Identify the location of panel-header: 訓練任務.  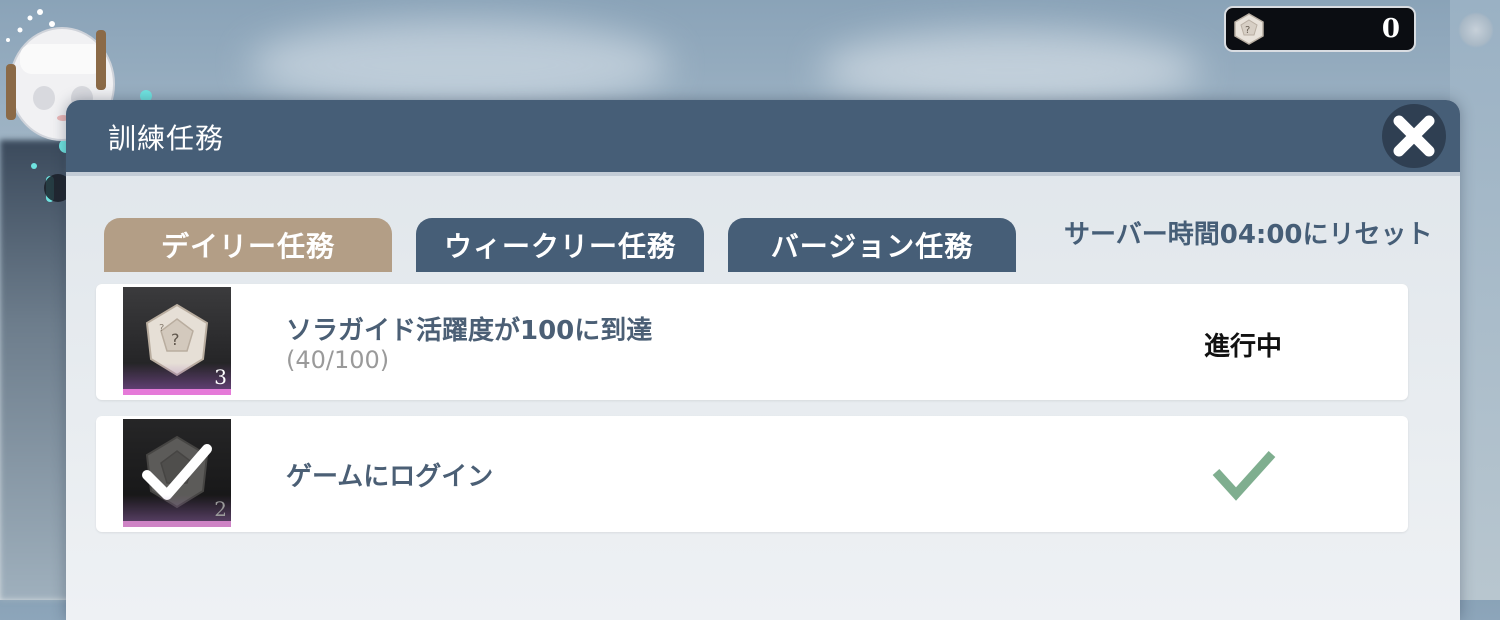
(763, 138).